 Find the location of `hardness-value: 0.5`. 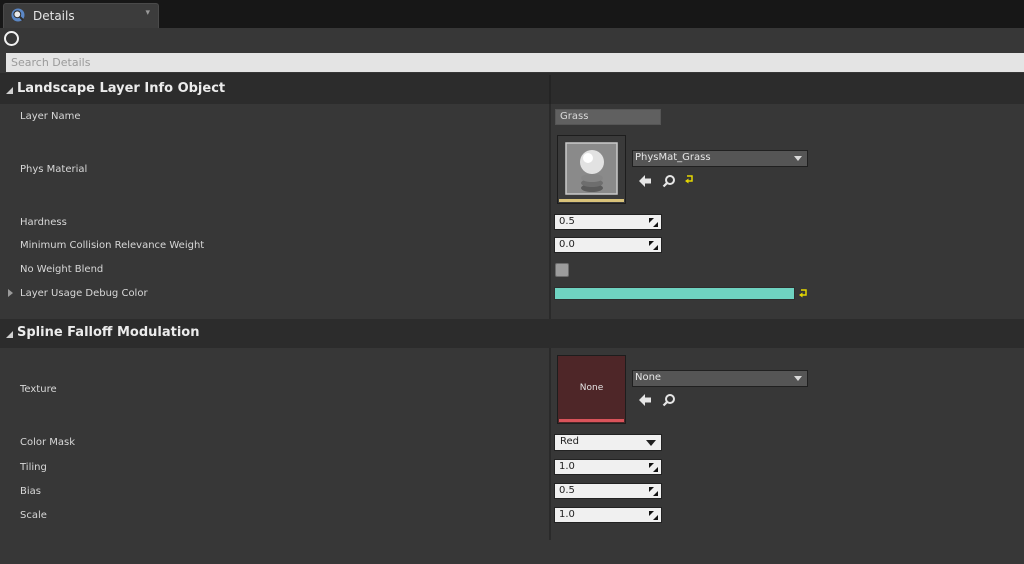

hardness-value: 0.5 is located at coordinates (567, 221).